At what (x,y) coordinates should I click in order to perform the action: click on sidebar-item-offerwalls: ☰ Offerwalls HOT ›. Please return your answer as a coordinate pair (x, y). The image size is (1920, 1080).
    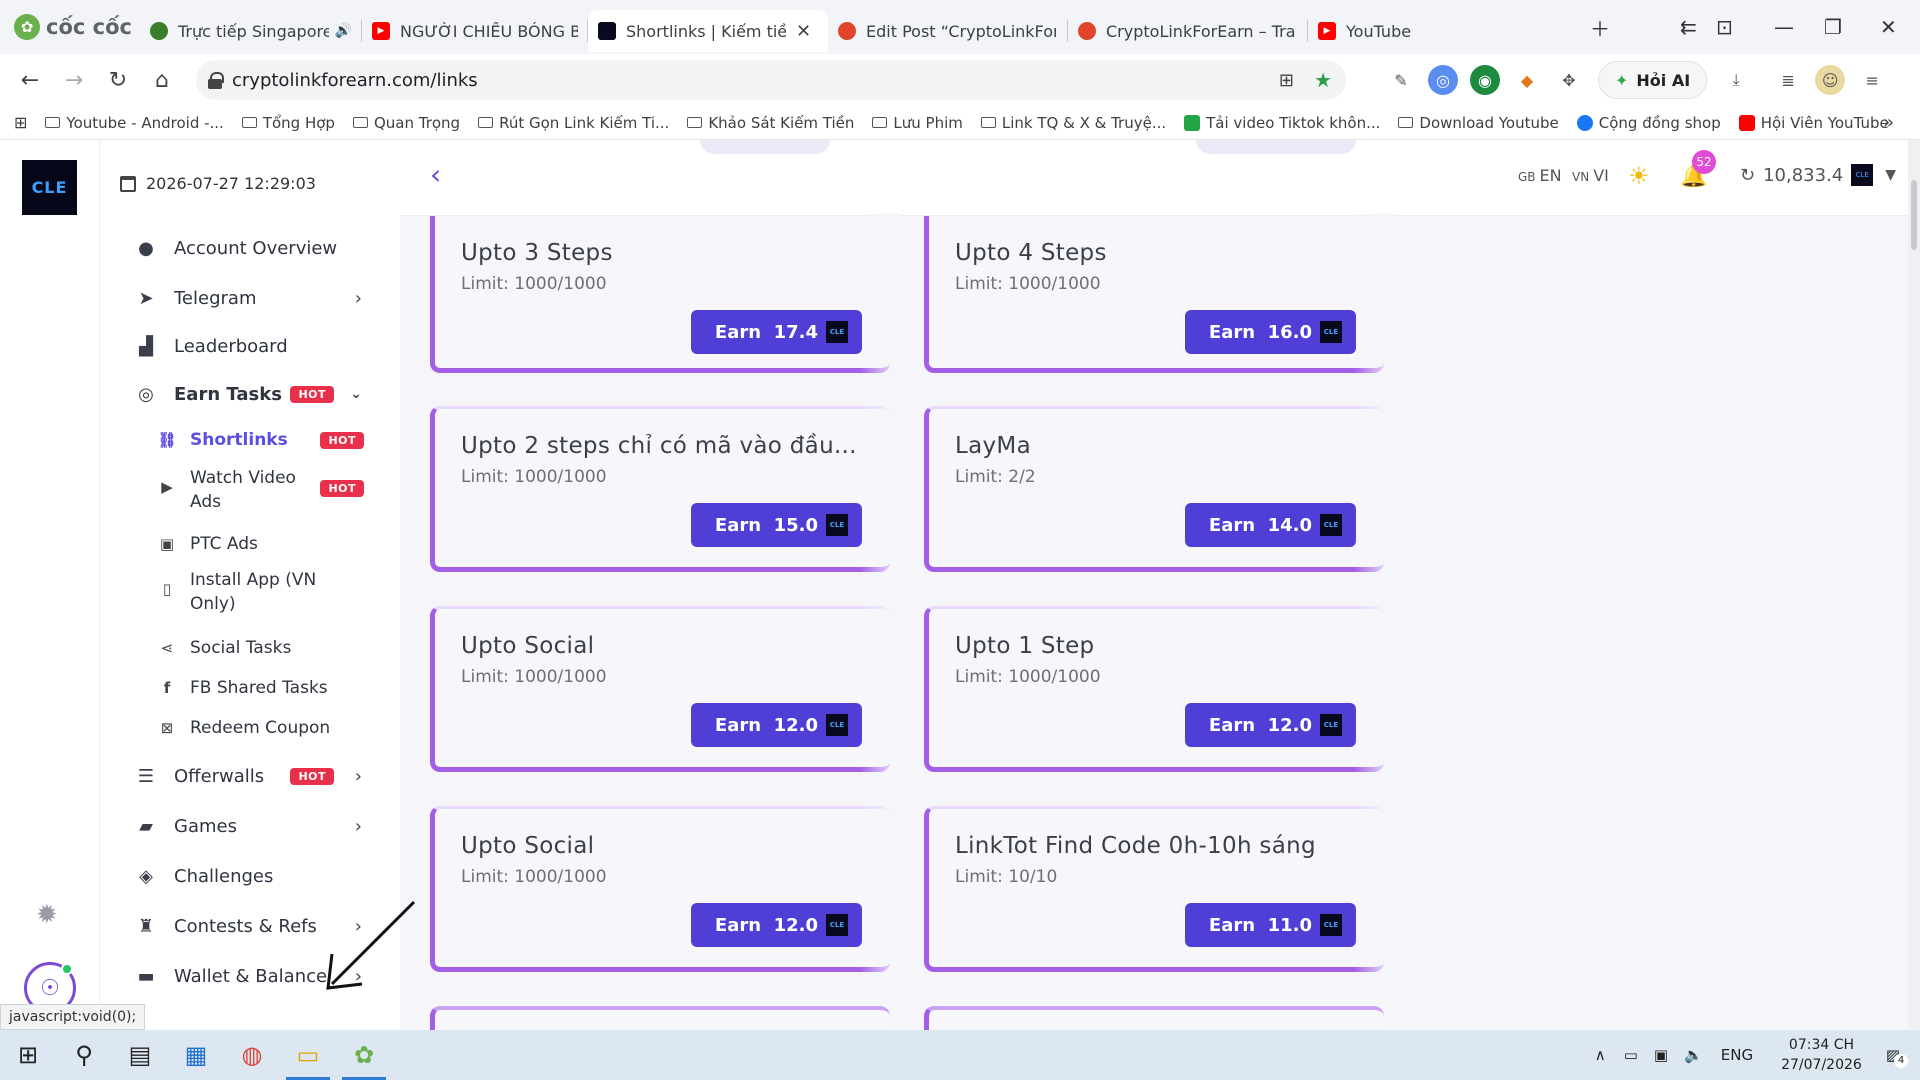
    Looking at the image, I should click on (250, 776).